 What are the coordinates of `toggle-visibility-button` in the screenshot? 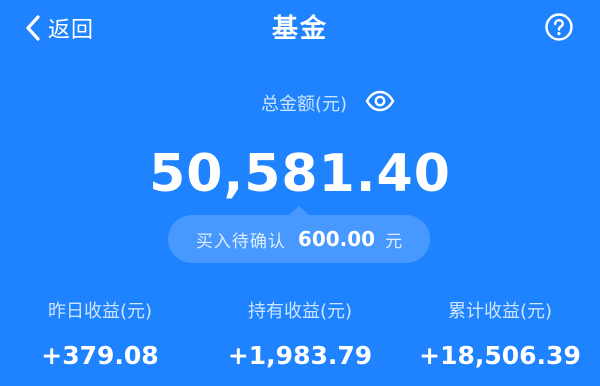 It's located at (380, 103).